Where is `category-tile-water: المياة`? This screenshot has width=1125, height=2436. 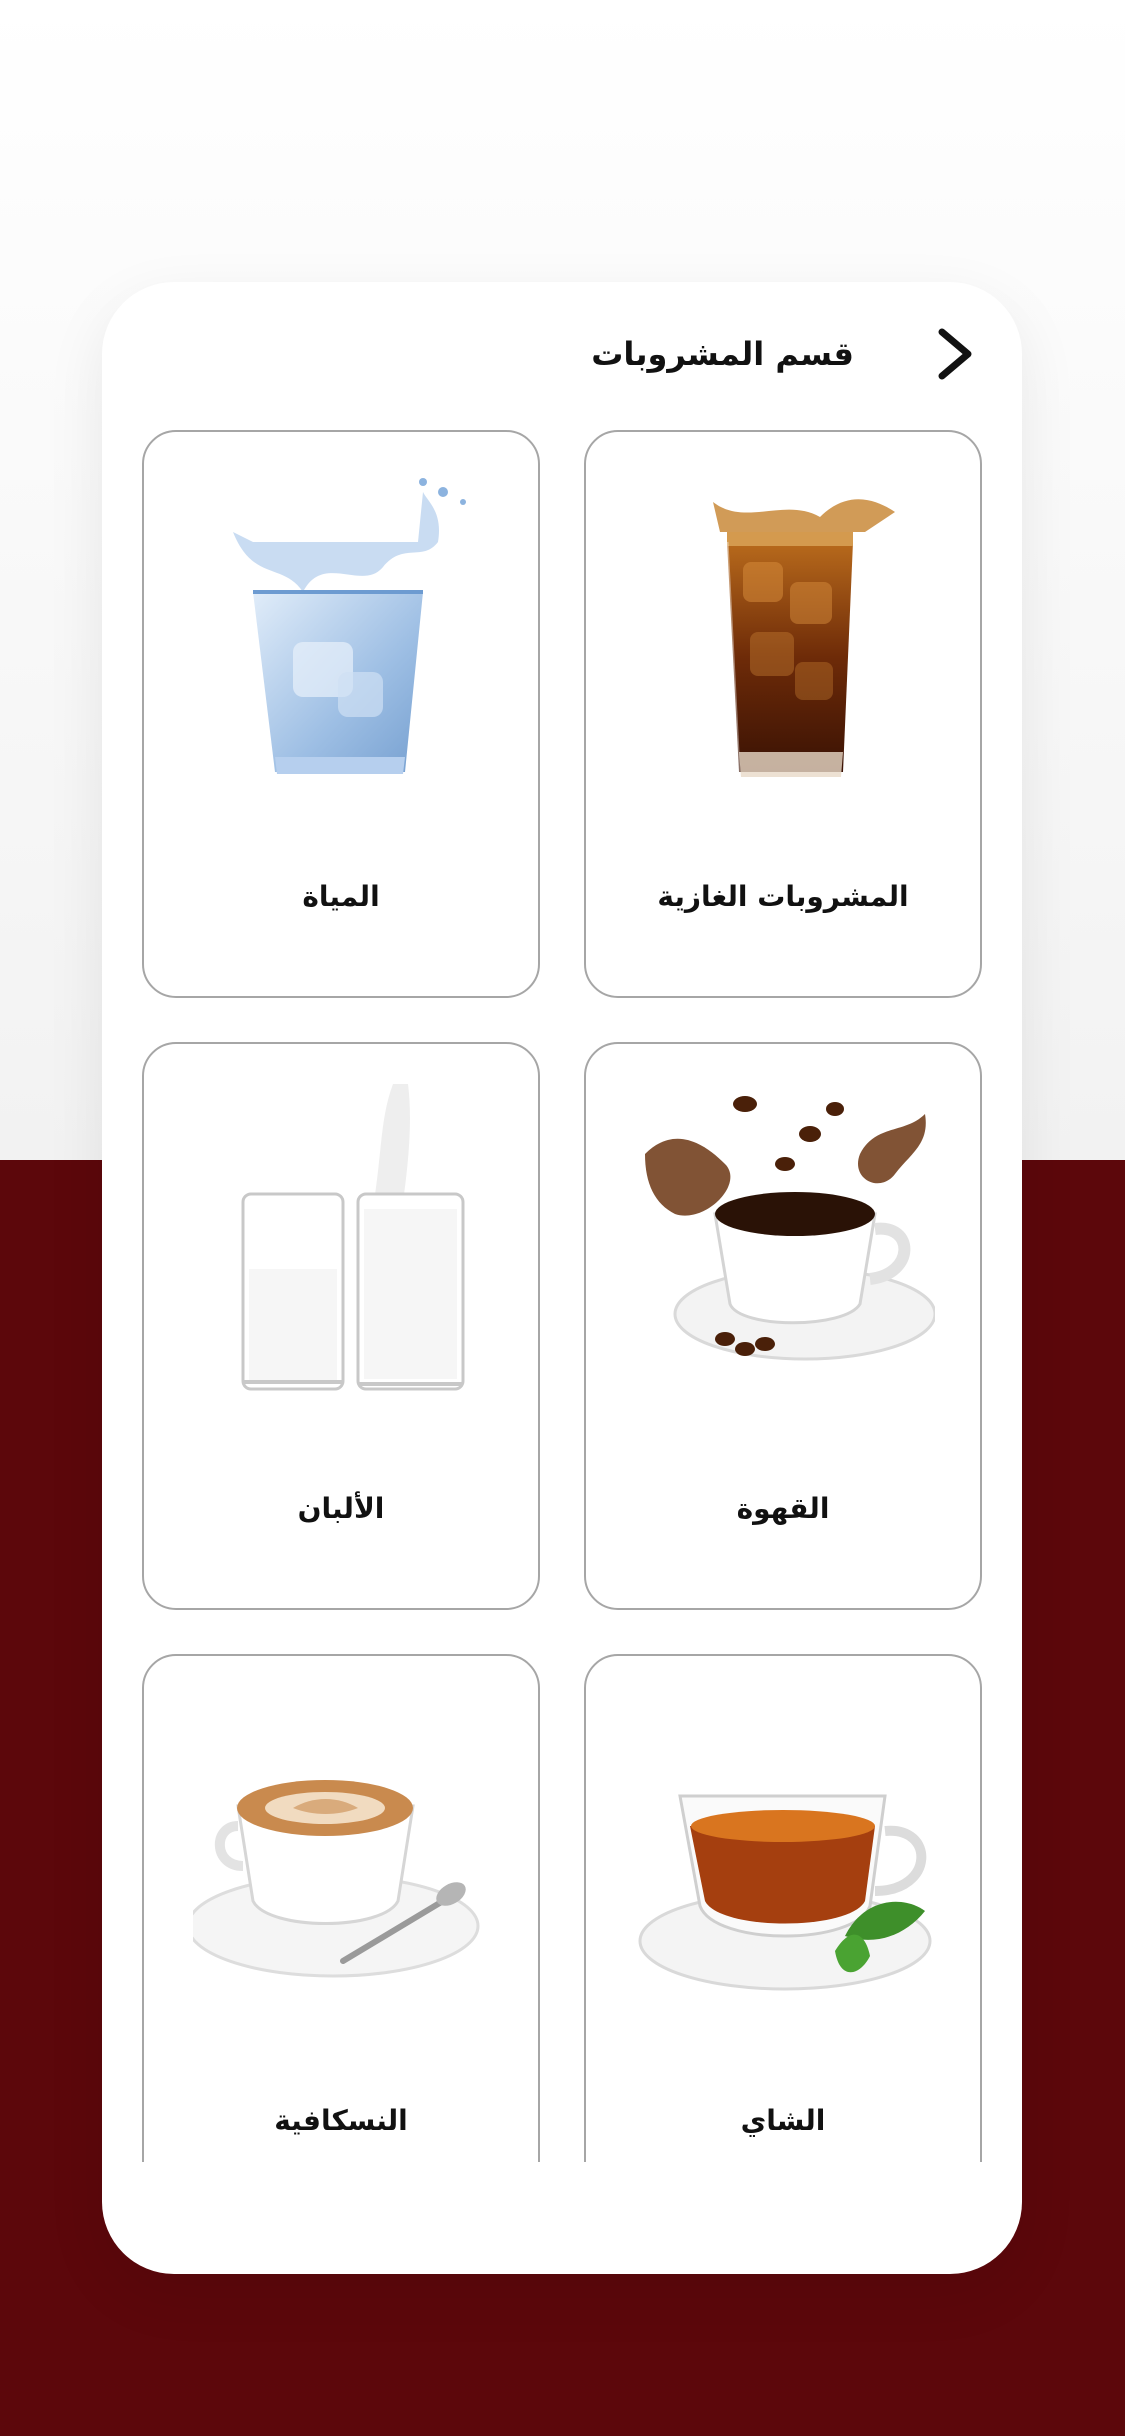 category-tile-water: المياة is located at coordinates (341, 714).